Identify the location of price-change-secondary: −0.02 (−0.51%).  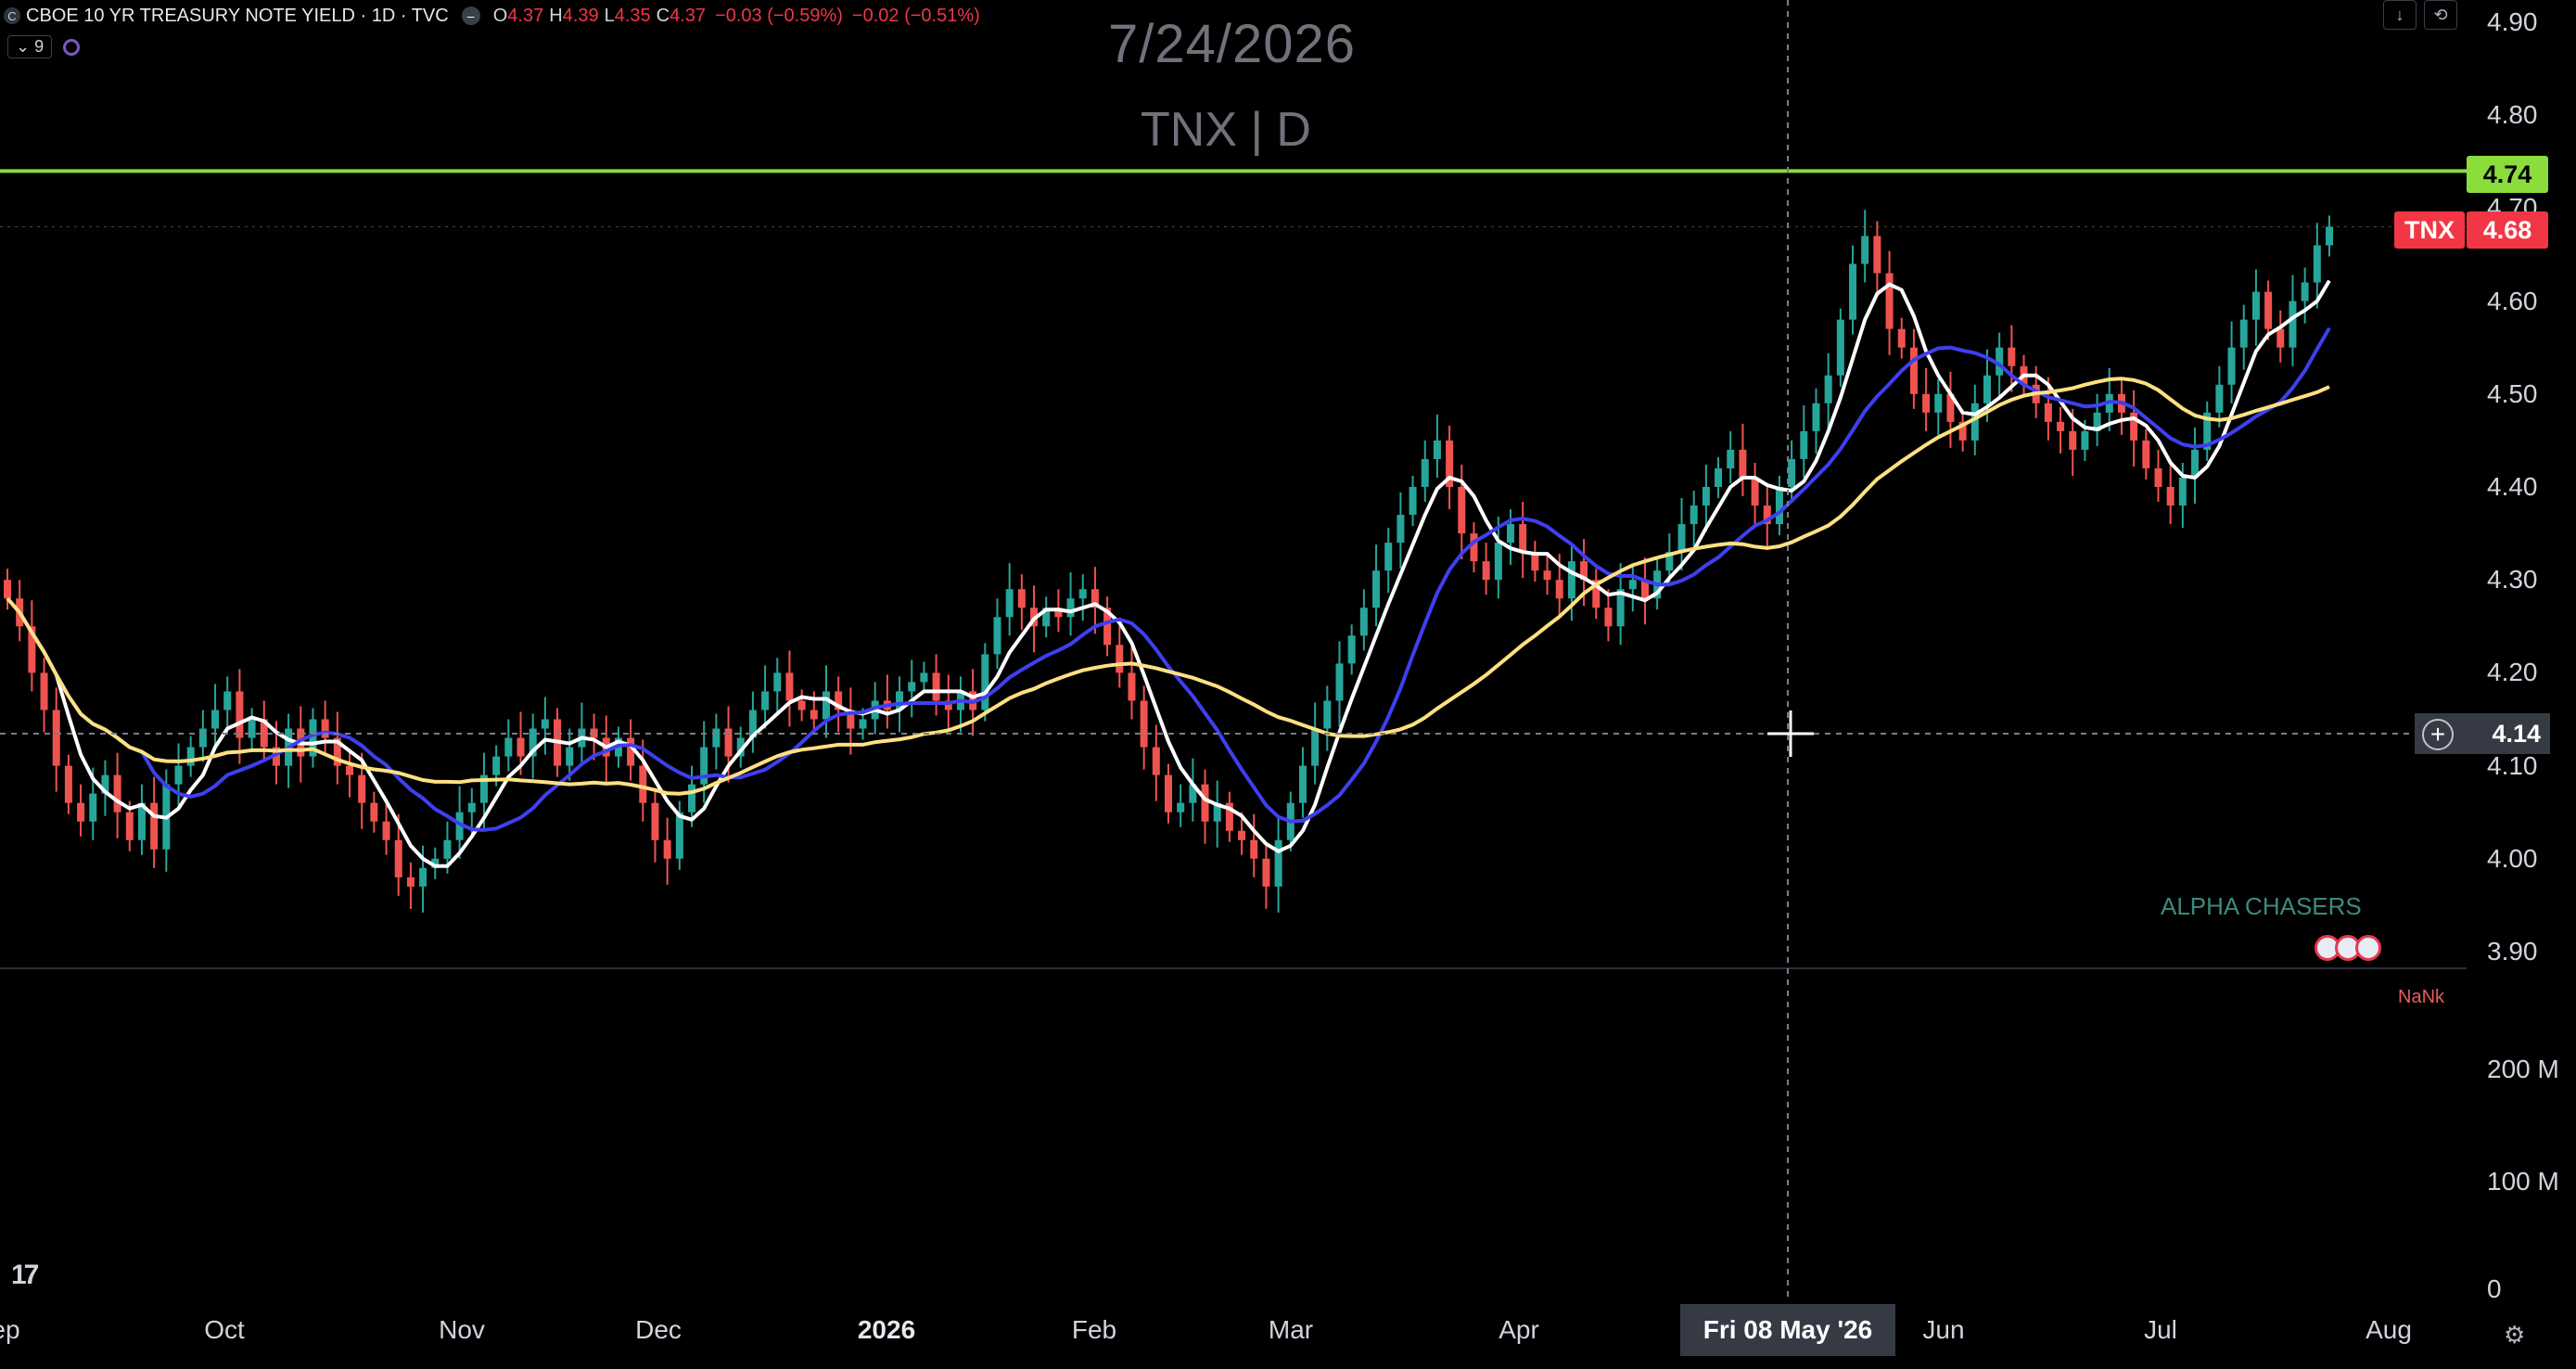
(916, 15).